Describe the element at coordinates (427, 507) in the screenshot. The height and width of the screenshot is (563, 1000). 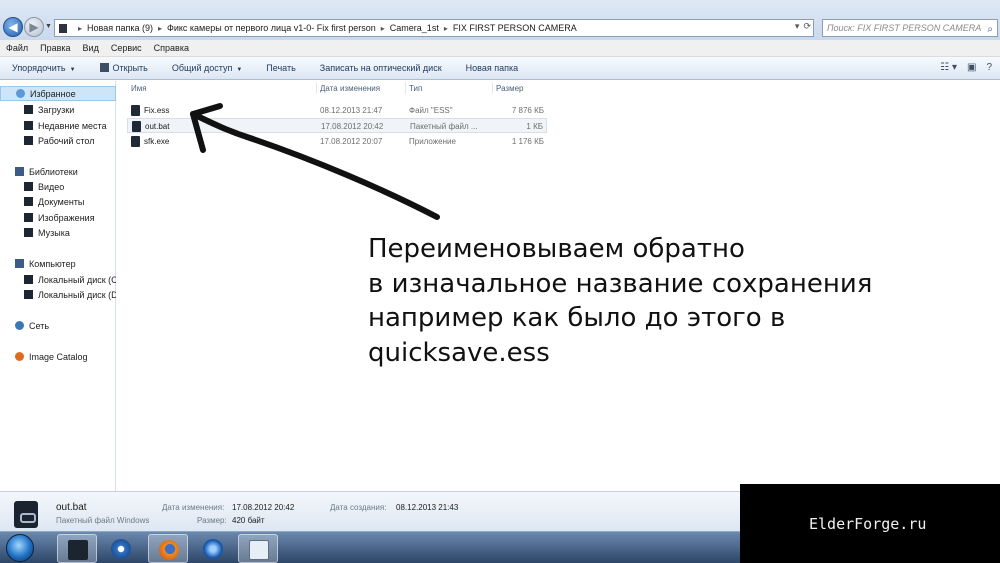
I see `details-created-value: 08.12.2013 21:43` at that location.